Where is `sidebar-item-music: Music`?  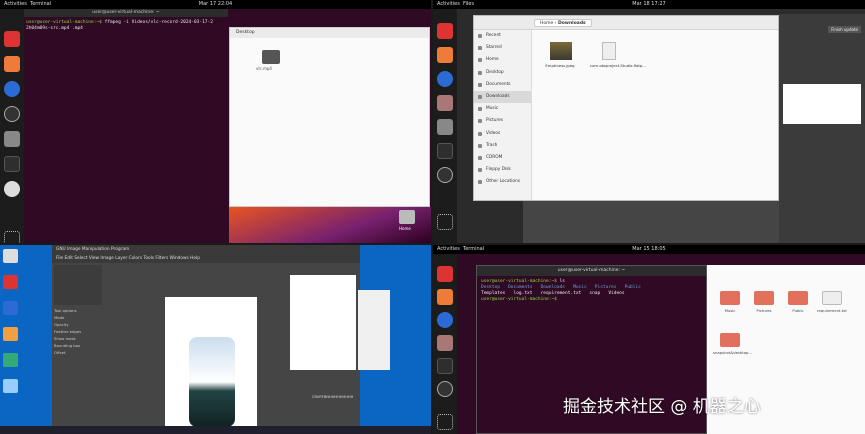
sidebar-item-music: Music is located at coordinates (502, 109).